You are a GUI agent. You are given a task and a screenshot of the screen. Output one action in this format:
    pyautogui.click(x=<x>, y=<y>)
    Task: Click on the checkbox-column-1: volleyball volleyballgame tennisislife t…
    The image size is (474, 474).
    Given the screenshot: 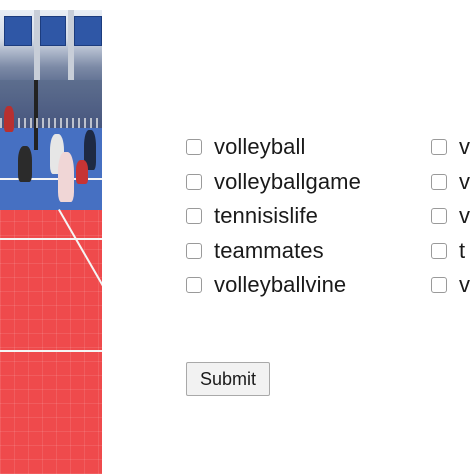 What is the action you would take?
    pyautogui.click(x=272, y=216)
    